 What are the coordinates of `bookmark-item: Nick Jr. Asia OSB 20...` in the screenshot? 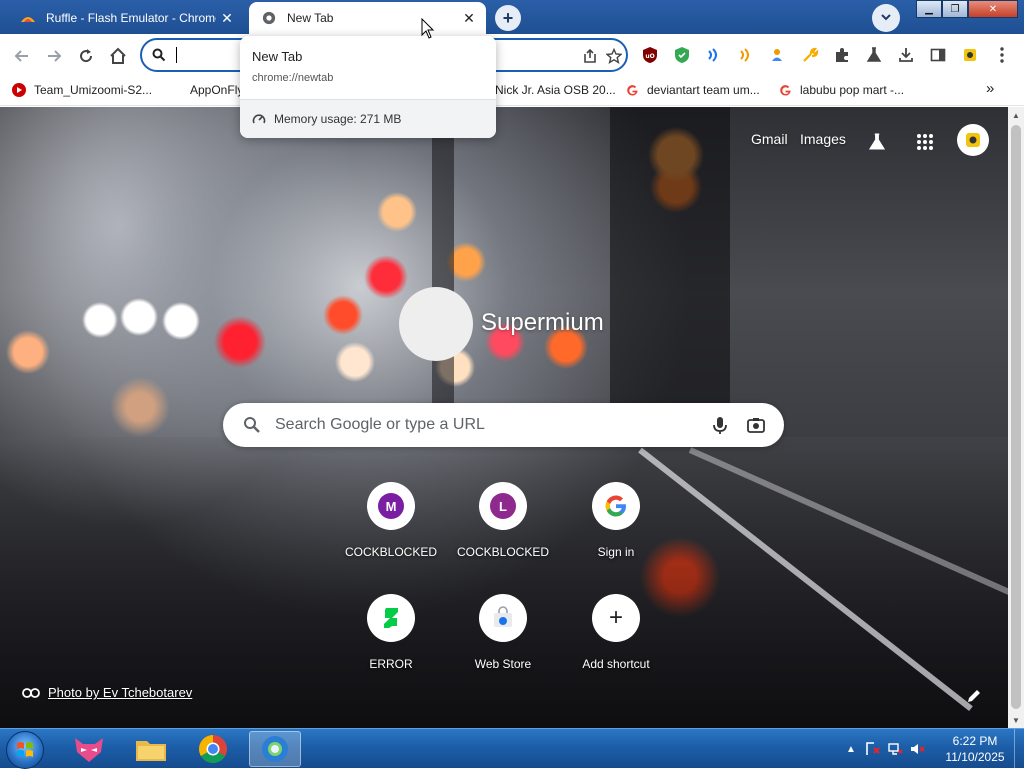 It's located at (555, 90).